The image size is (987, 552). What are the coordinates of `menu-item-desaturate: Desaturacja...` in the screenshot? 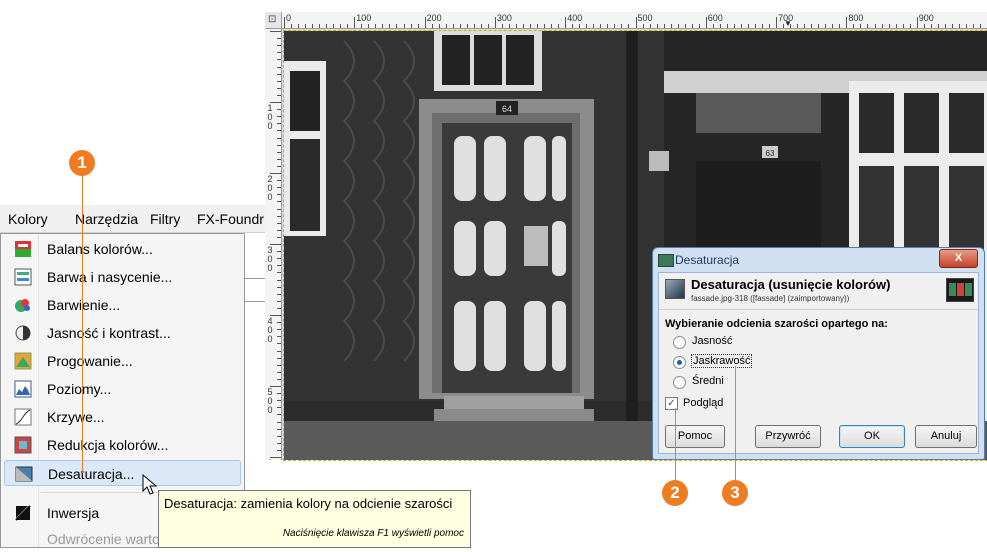 It's located at (122, 473).